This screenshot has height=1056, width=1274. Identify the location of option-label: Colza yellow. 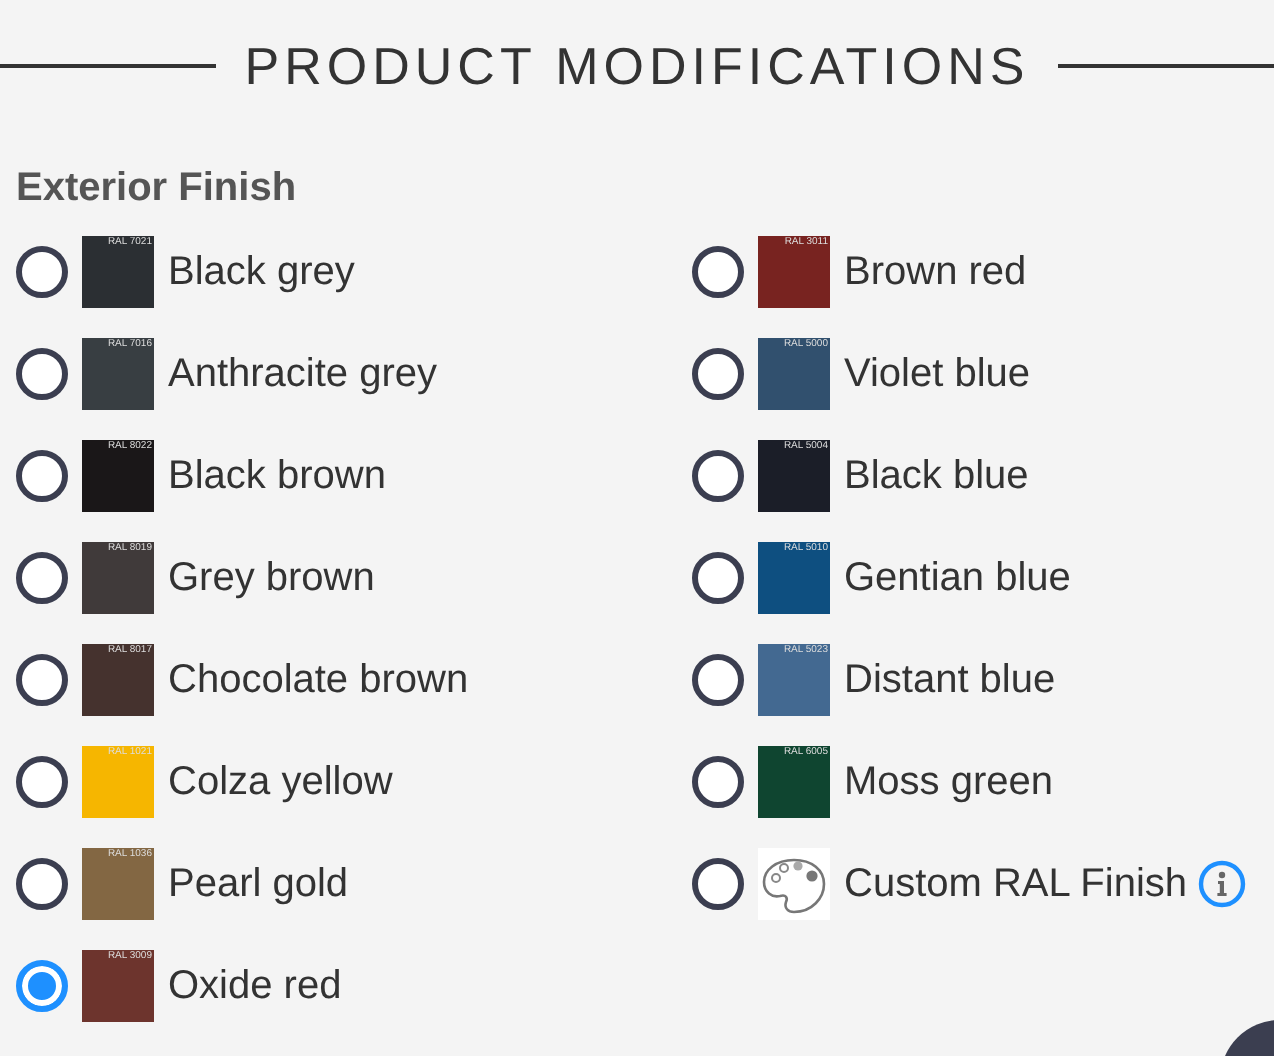
(280, 782).